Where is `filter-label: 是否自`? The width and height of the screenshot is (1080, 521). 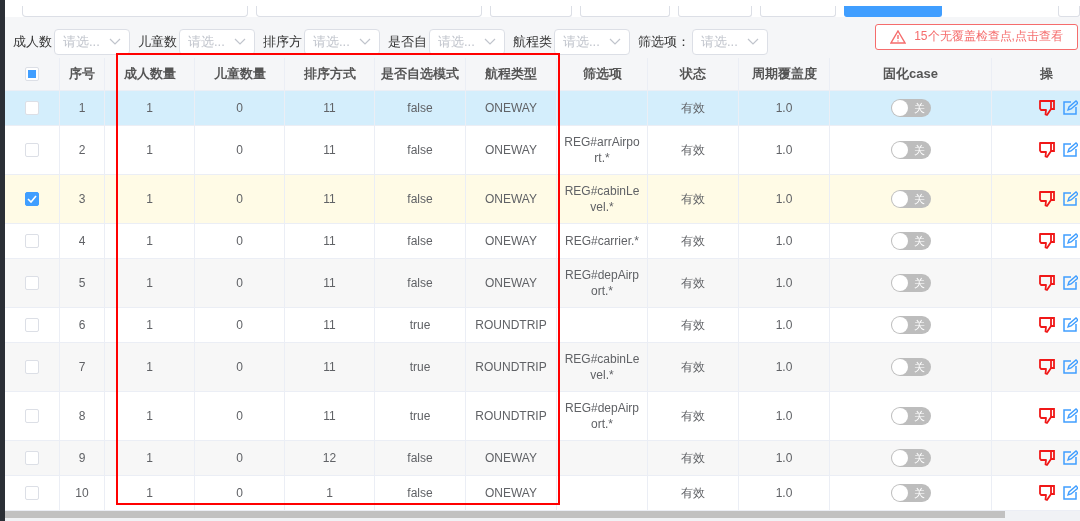 filter-label: 是否自 is located at coordinates (407, 41).